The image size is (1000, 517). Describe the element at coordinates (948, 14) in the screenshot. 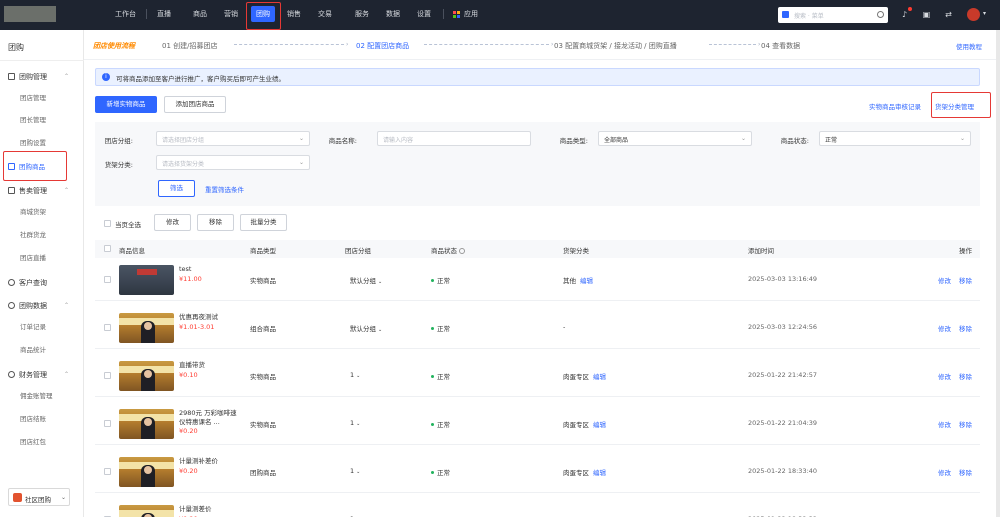

I see `switch-icon: ⇄` at that location.